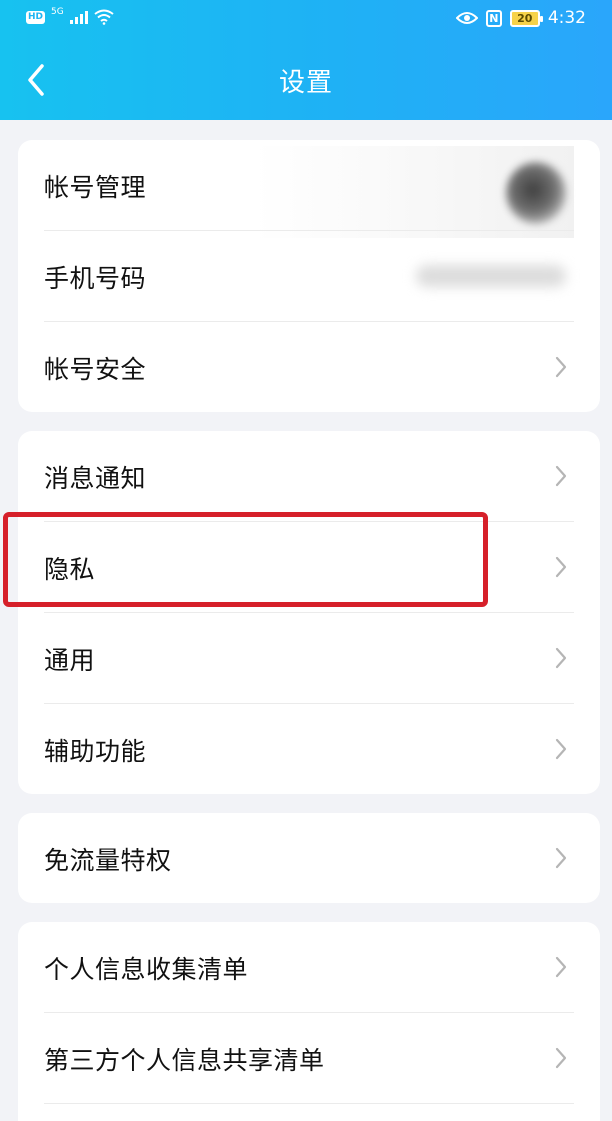 The width and height of the screenshot is (612, 1121). Describe the element at coordinates (309, 967) in the screenshot. I see `settings-item-personal-info-list: 个人信息收集清单` at that location.